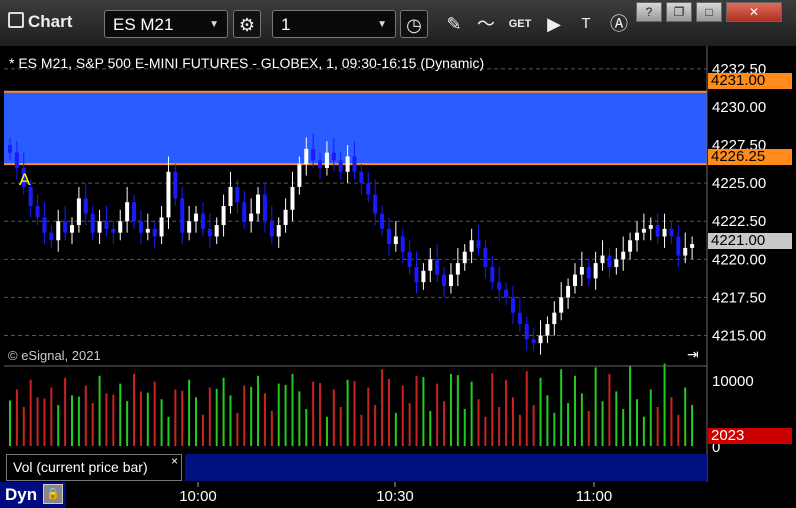 The image size is (796, 508). What do you see at coordinates (679, 12) in the screenshot?
I see `restore-button: ❐` at bounding box center [679, 12].